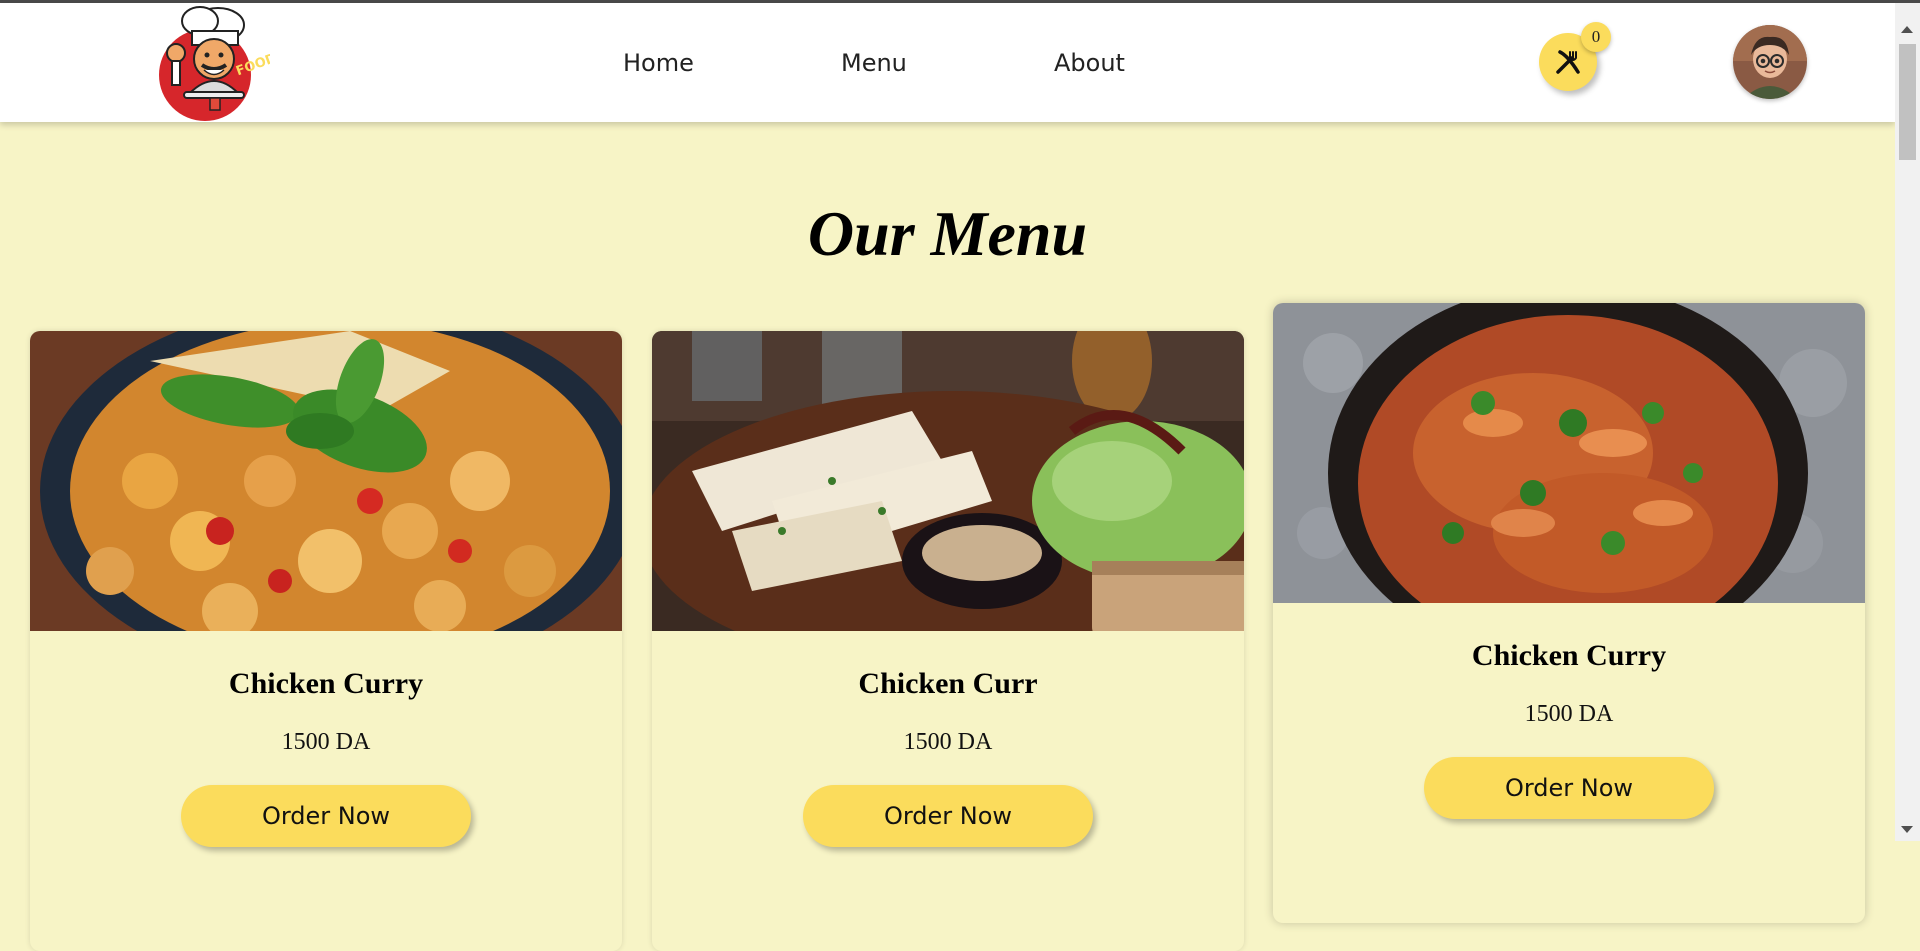 The height and width of the screenshot is (951, 1920). I want to click on scroll-down-arrow-icon, so click(1907, 829).